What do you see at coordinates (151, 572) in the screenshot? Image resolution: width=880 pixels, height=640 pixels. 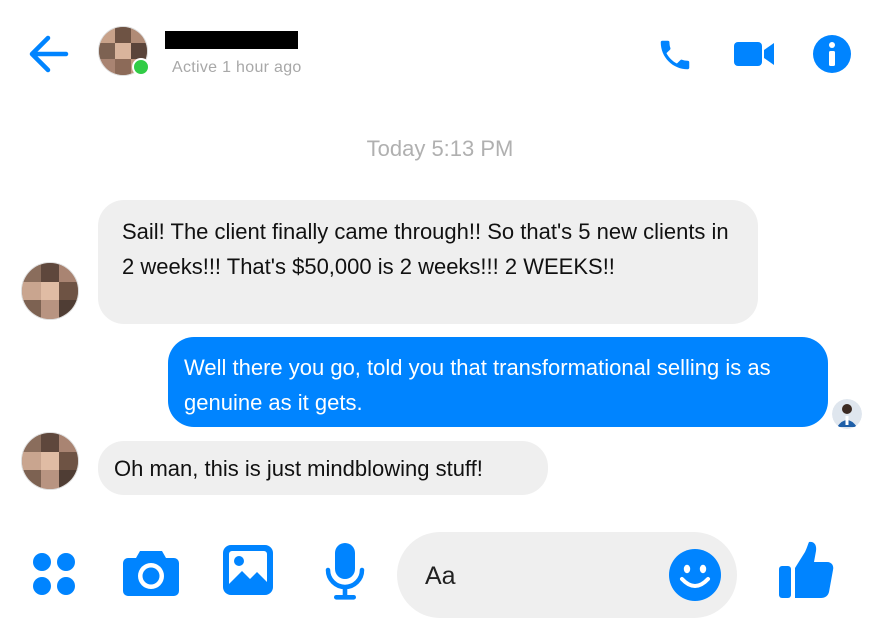 I see `camera-icon` at bounding box center [151, 572].